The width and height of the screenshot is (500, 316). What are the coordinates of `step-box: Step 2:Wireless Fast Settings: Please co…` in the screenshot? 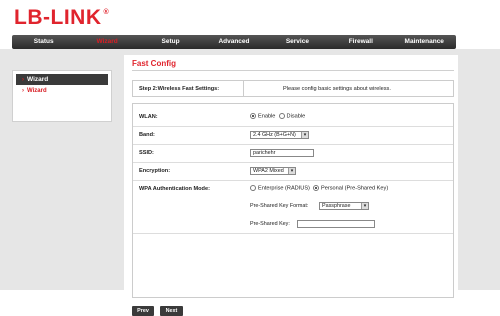 It's located at (293, 88).